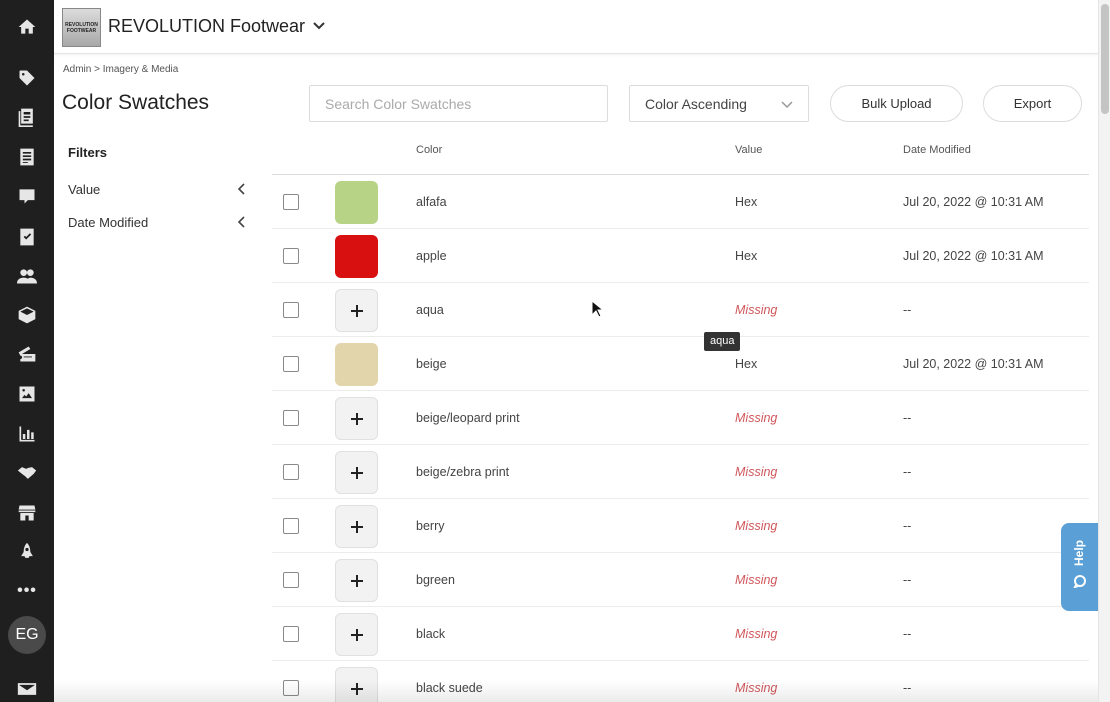 The width and height of the screenshot is (1110, 702). What do you see at coordinates (27, 552) in the screenshot?
I see `rocket-icon` at bounding box center [27, 552].